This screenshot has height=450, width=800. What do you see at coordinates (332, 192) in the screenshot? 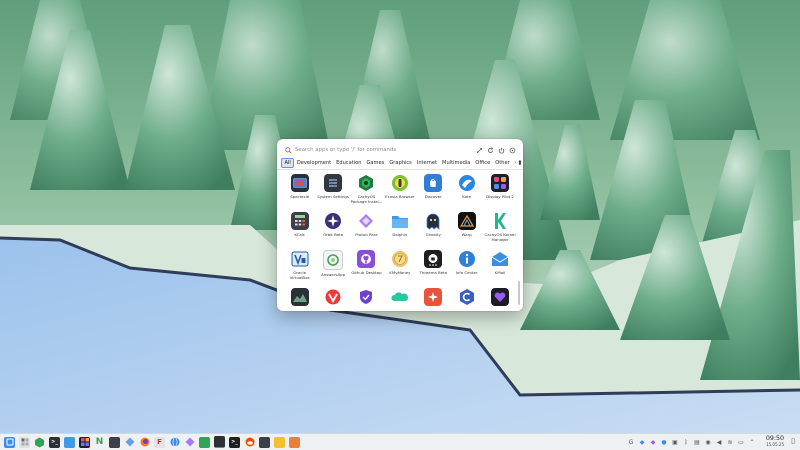
I see `app-item: System Settings` at bounding box center [332, 192].